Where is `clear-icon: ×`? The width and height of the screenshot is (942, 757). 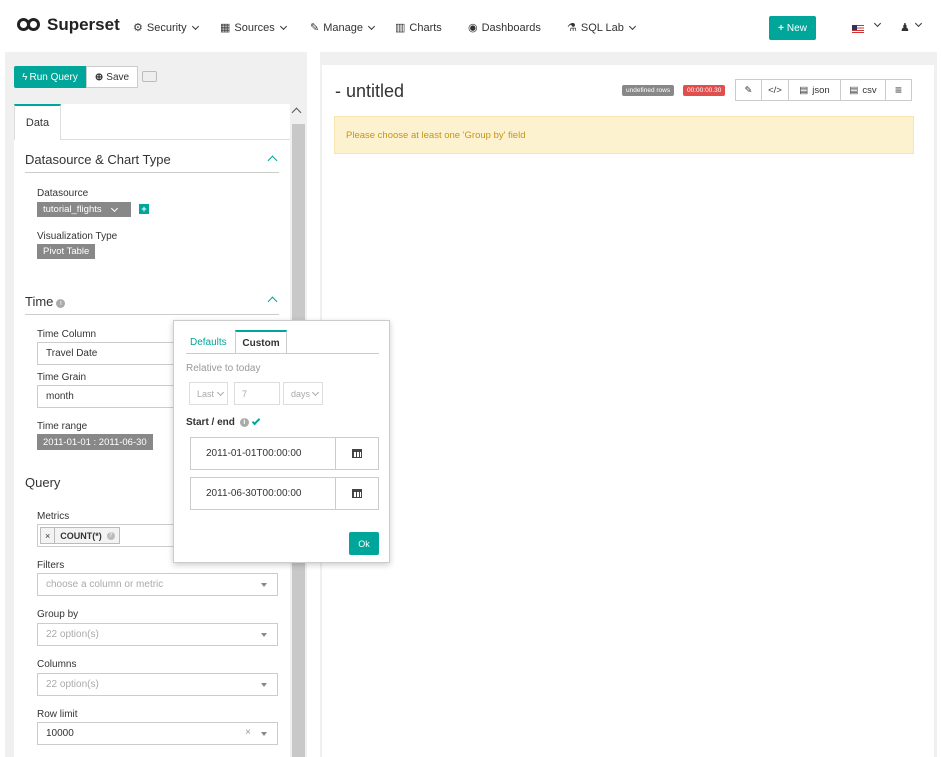 clear-icon: × is located at coordinates (248, 732).